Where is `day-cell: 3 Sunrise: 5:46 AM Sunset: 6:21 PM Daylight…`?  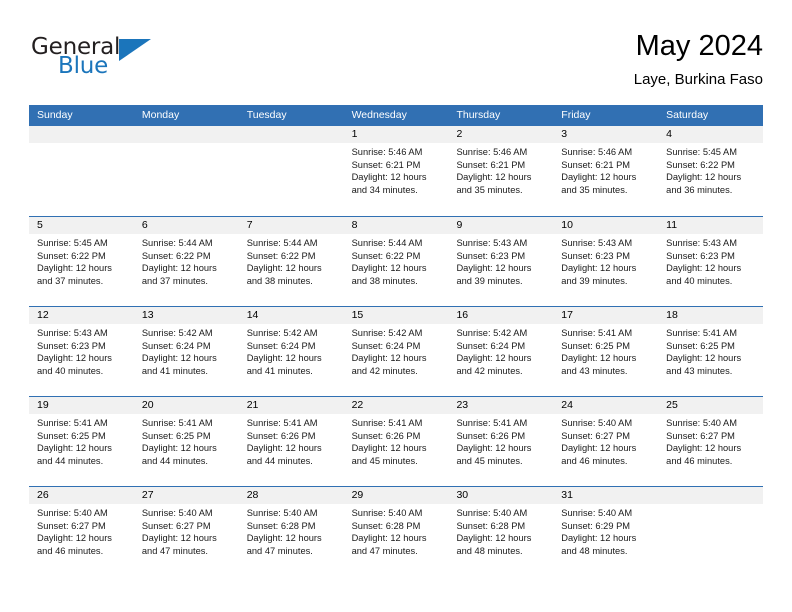 day-cell: 3 Sunrise: 5:46 AM Sunset: 6:21 PM Daylight… is located at coordinates (606, 171).